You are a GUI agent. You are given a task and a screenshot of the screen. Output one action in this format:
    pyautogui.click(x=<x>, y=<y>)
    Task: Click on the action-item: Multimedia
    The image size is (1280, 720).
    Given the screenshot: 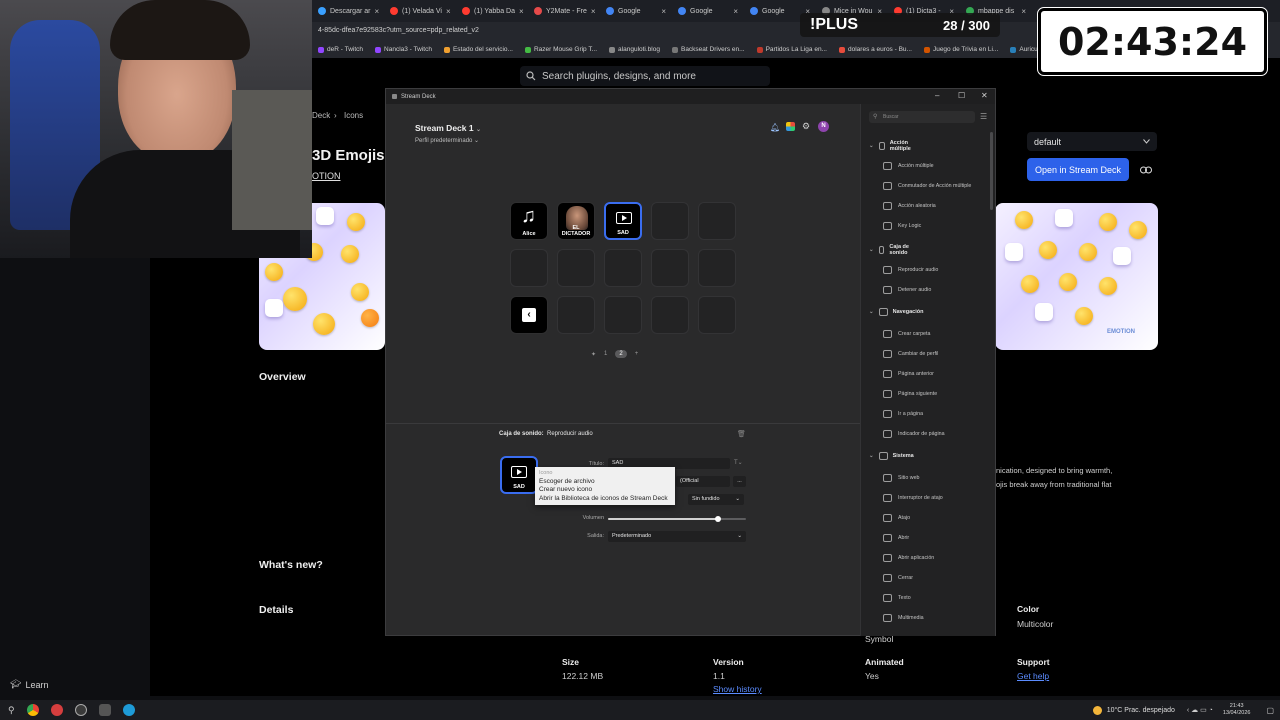 What is the action you would take?
    pyautogui.click(x=903, y=618)
    